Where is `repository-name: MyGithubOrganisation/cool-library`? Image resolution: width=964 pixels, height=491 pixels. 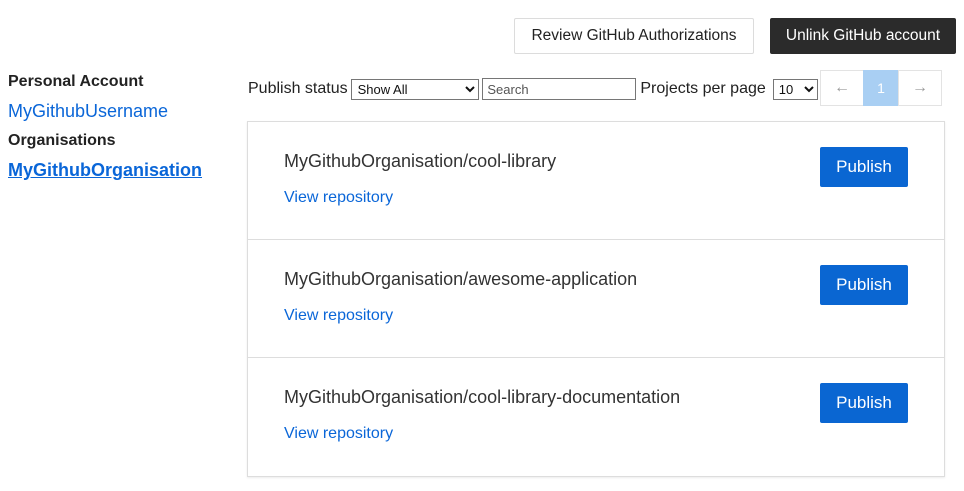 repository-name: MyGithubOrganisation/cool-library is located at coordinates (420, 161).